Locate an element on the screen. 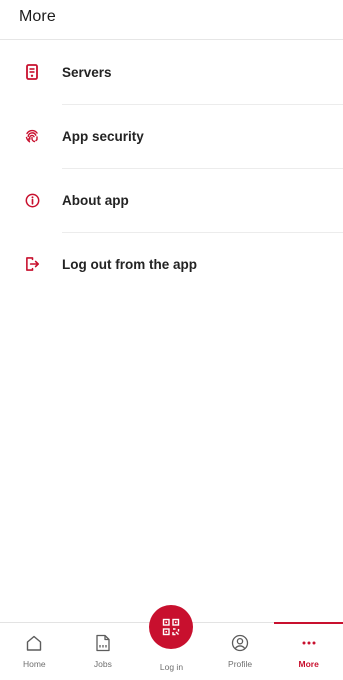  home-icon is located at coordinates (34, 643).